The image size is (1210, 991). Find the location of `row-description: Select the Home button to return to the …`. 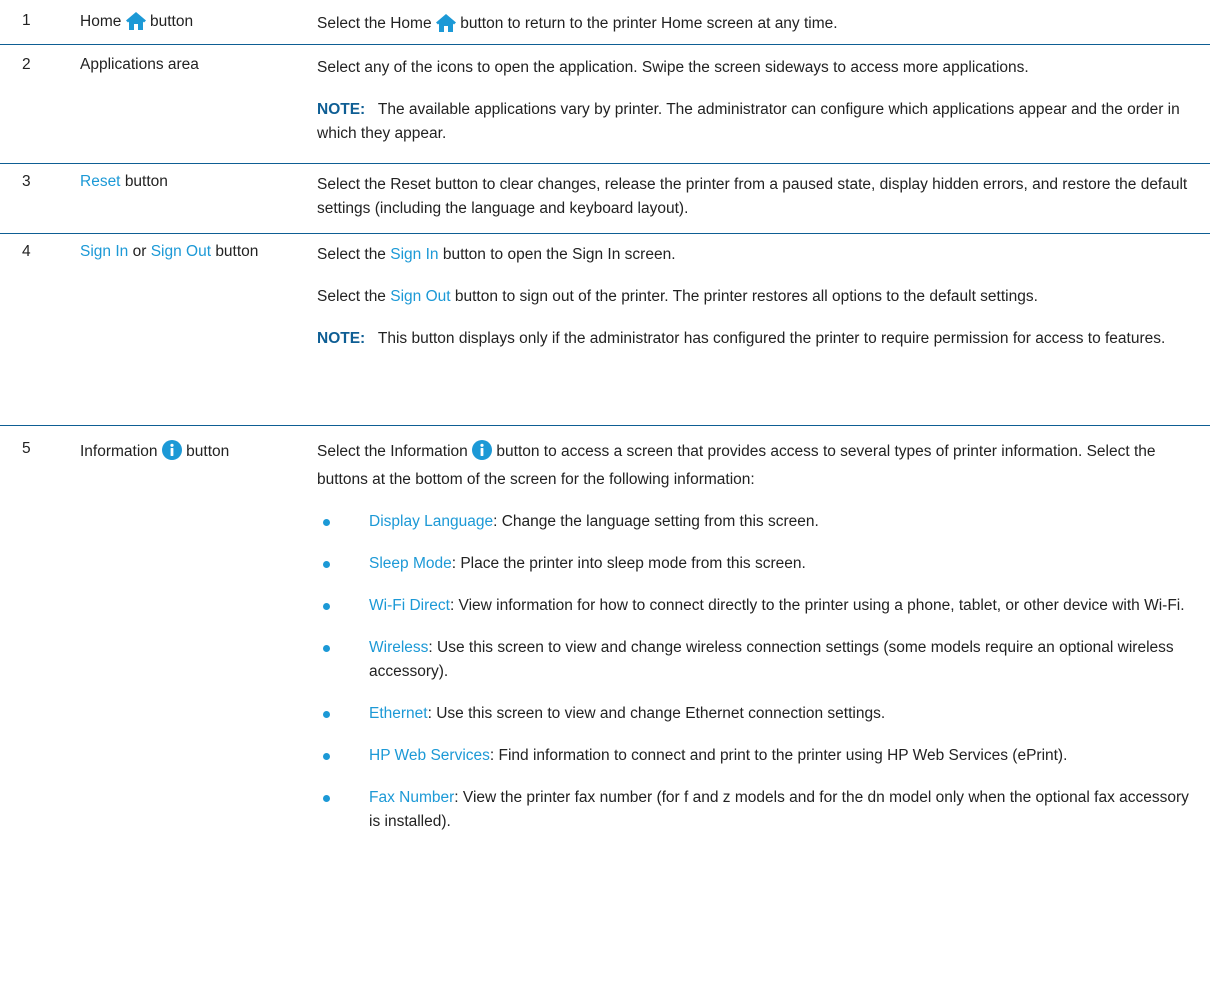

row-description: Select the Home button to return to the … is located at coordinates (759, 26).